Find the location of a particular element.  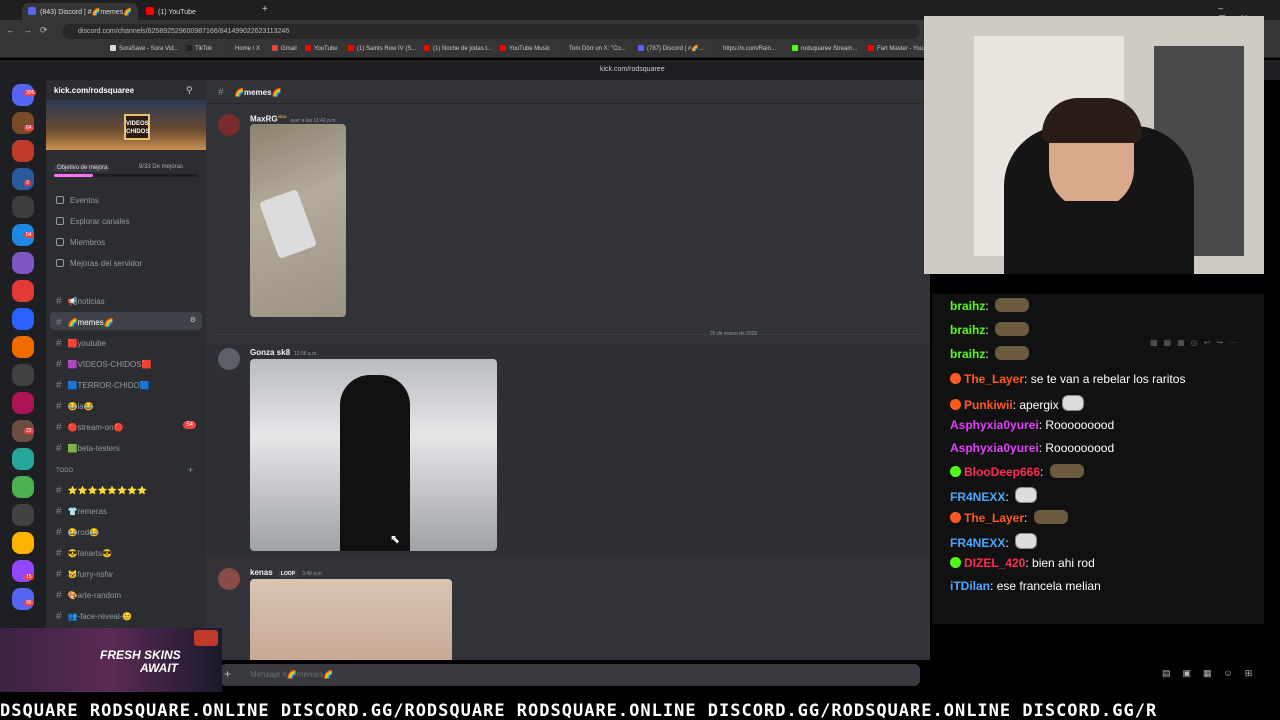

promo-logo-icon is located at coordinates (206, 638).